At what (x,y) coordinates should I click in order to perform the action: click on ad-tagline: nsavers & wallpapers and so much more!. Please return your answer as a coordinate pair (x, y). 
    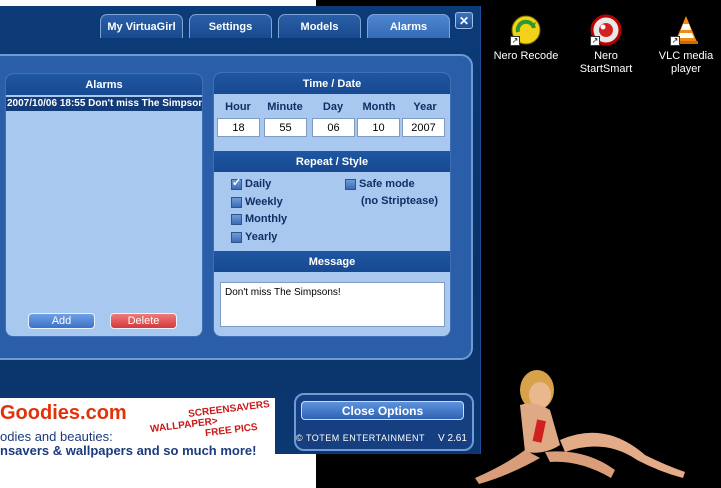
    Looking at the image, I should click on (128, 450).